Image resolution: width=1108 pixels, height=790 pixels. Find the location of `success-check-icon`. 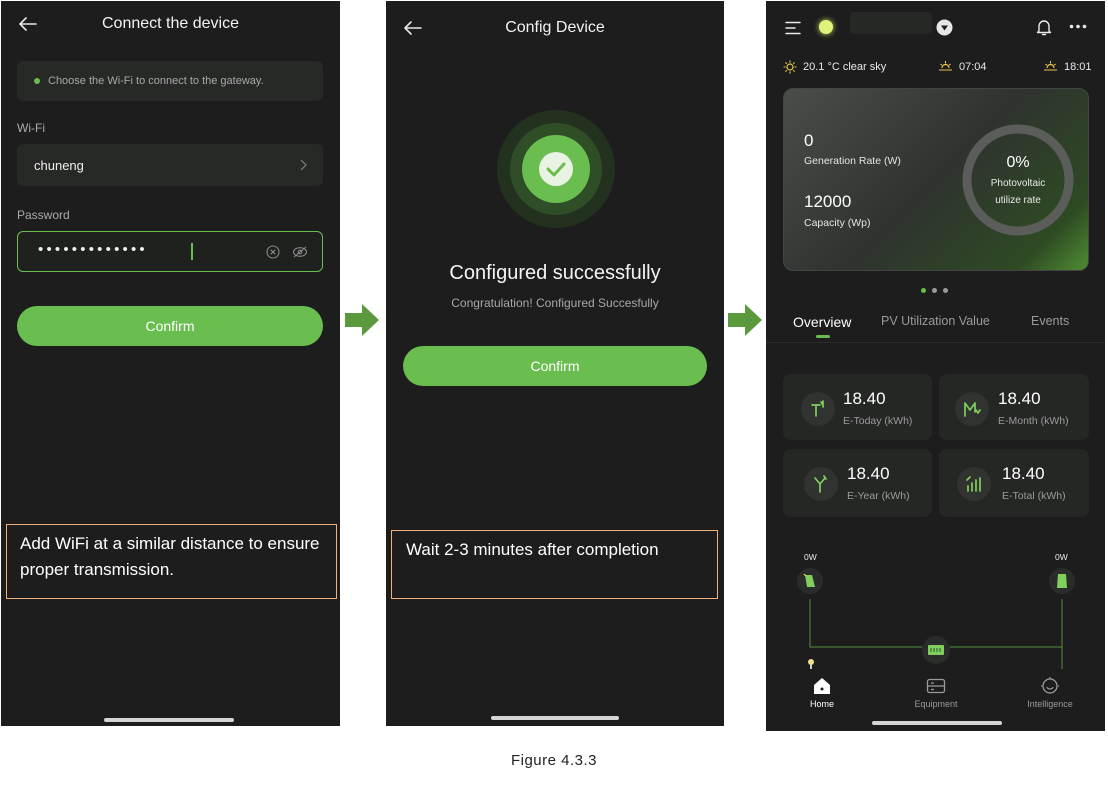

success-check-icon is located at coordinates (556, 169).